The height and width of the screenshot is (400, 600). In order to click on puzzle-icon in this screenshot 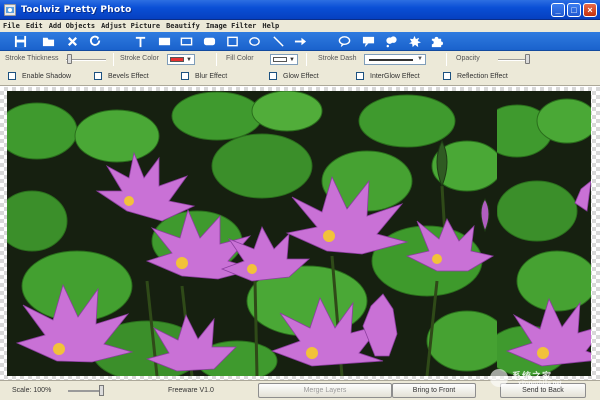, I will do `click(436, 41)`.